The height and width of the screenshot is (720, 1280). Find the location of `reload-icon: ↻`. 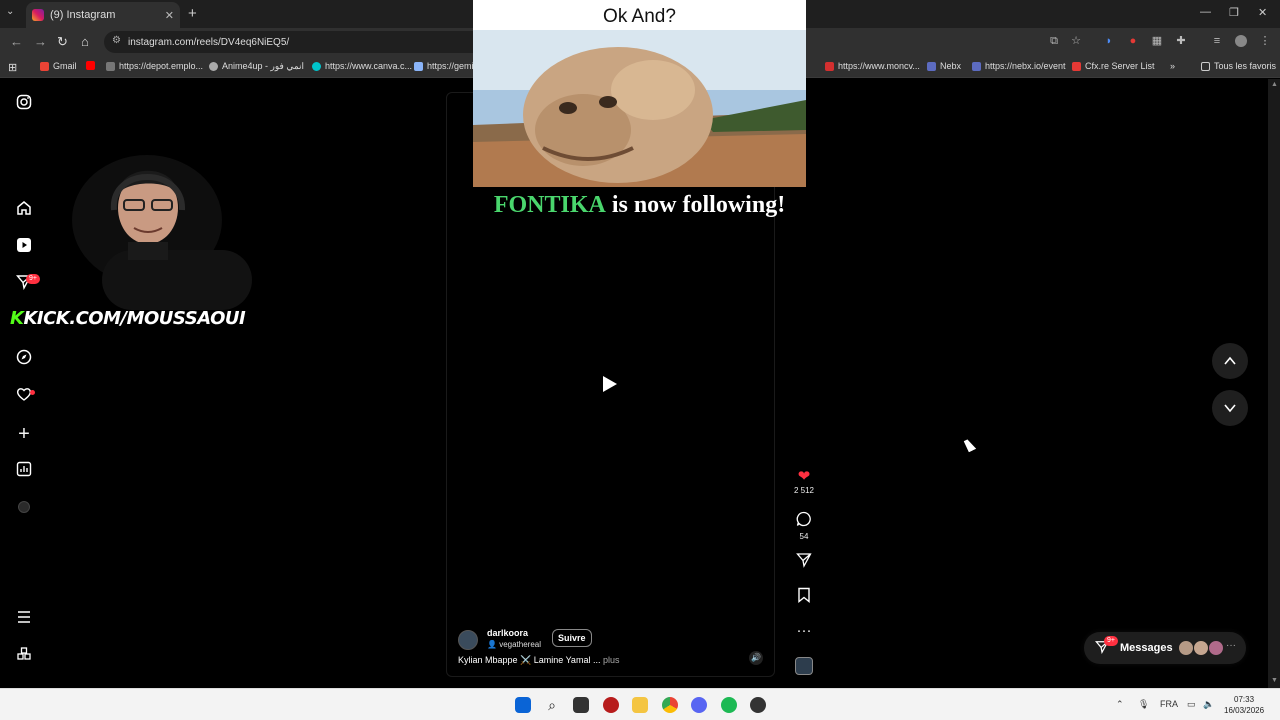

reload-icon: ↻ is located at coordinates (62, 42).